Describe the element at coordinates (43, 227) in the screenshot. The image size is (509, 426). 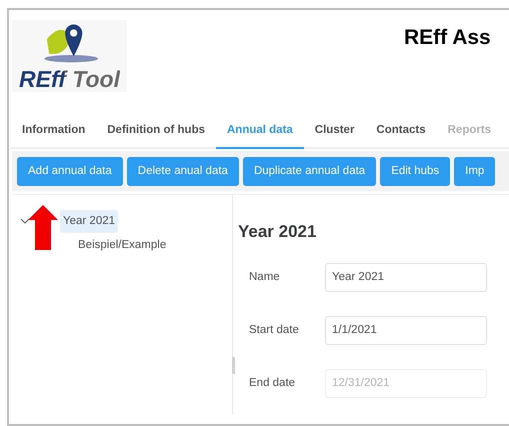
I see `arrow-icon` at that location.